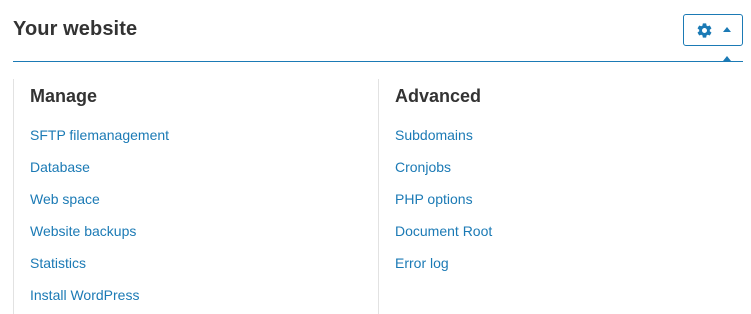 The height and width of the screenshot is (314, 751). I want to click on link-database: Database, so click(60, 167).